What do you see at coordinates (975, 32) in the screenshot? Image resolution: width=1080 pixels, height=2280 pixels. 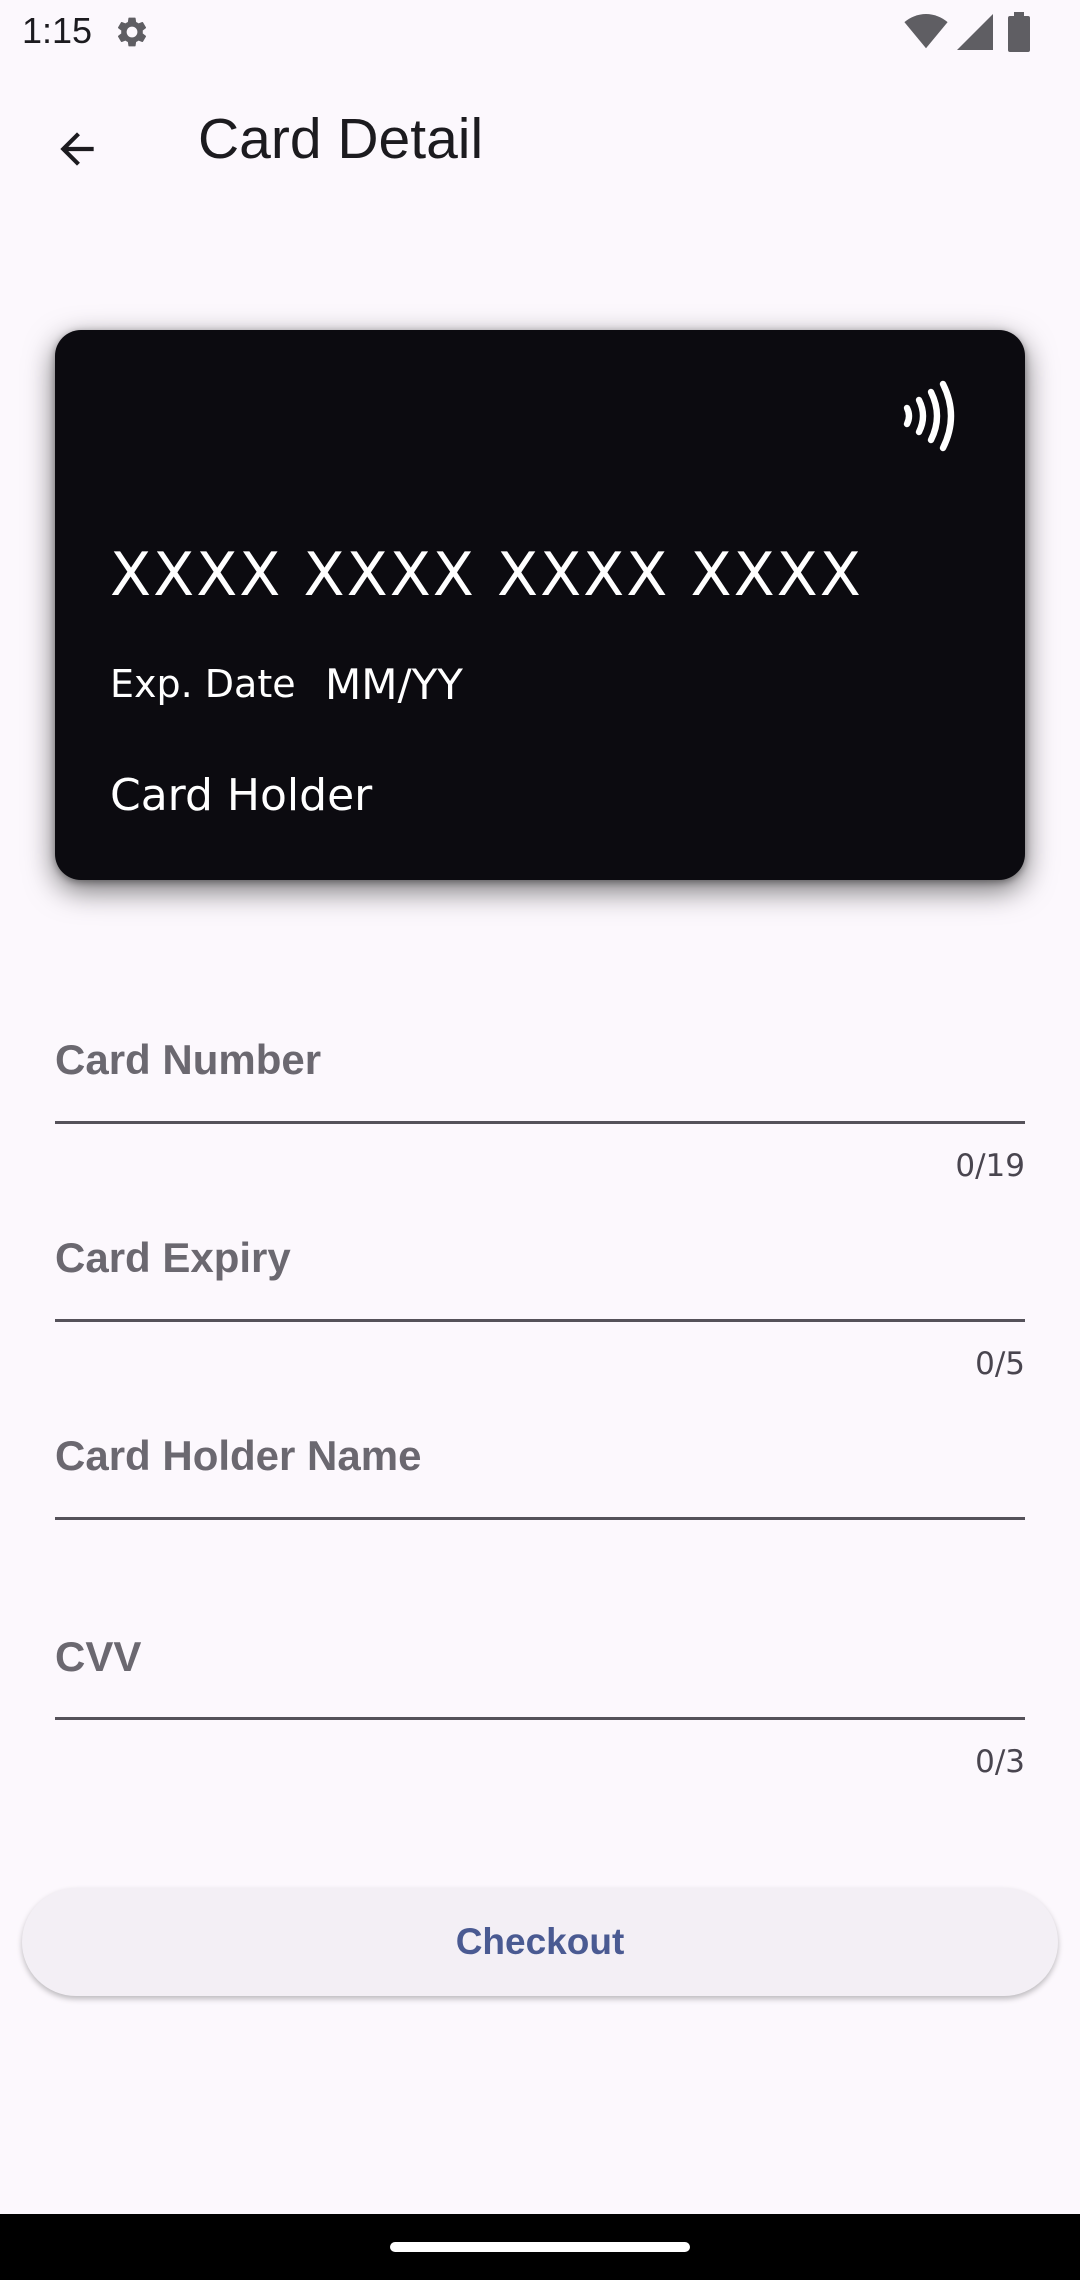 I see `signal-icon` at bounding box center [975, 32].